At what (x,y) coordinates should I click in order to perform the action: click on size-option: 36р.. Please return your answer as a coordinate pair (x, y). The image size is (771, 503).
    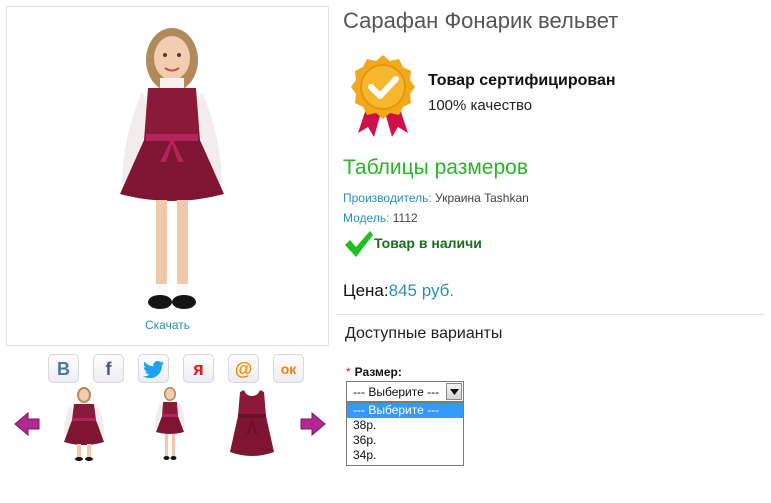
    Looking at the image, I should click on (405, 440).